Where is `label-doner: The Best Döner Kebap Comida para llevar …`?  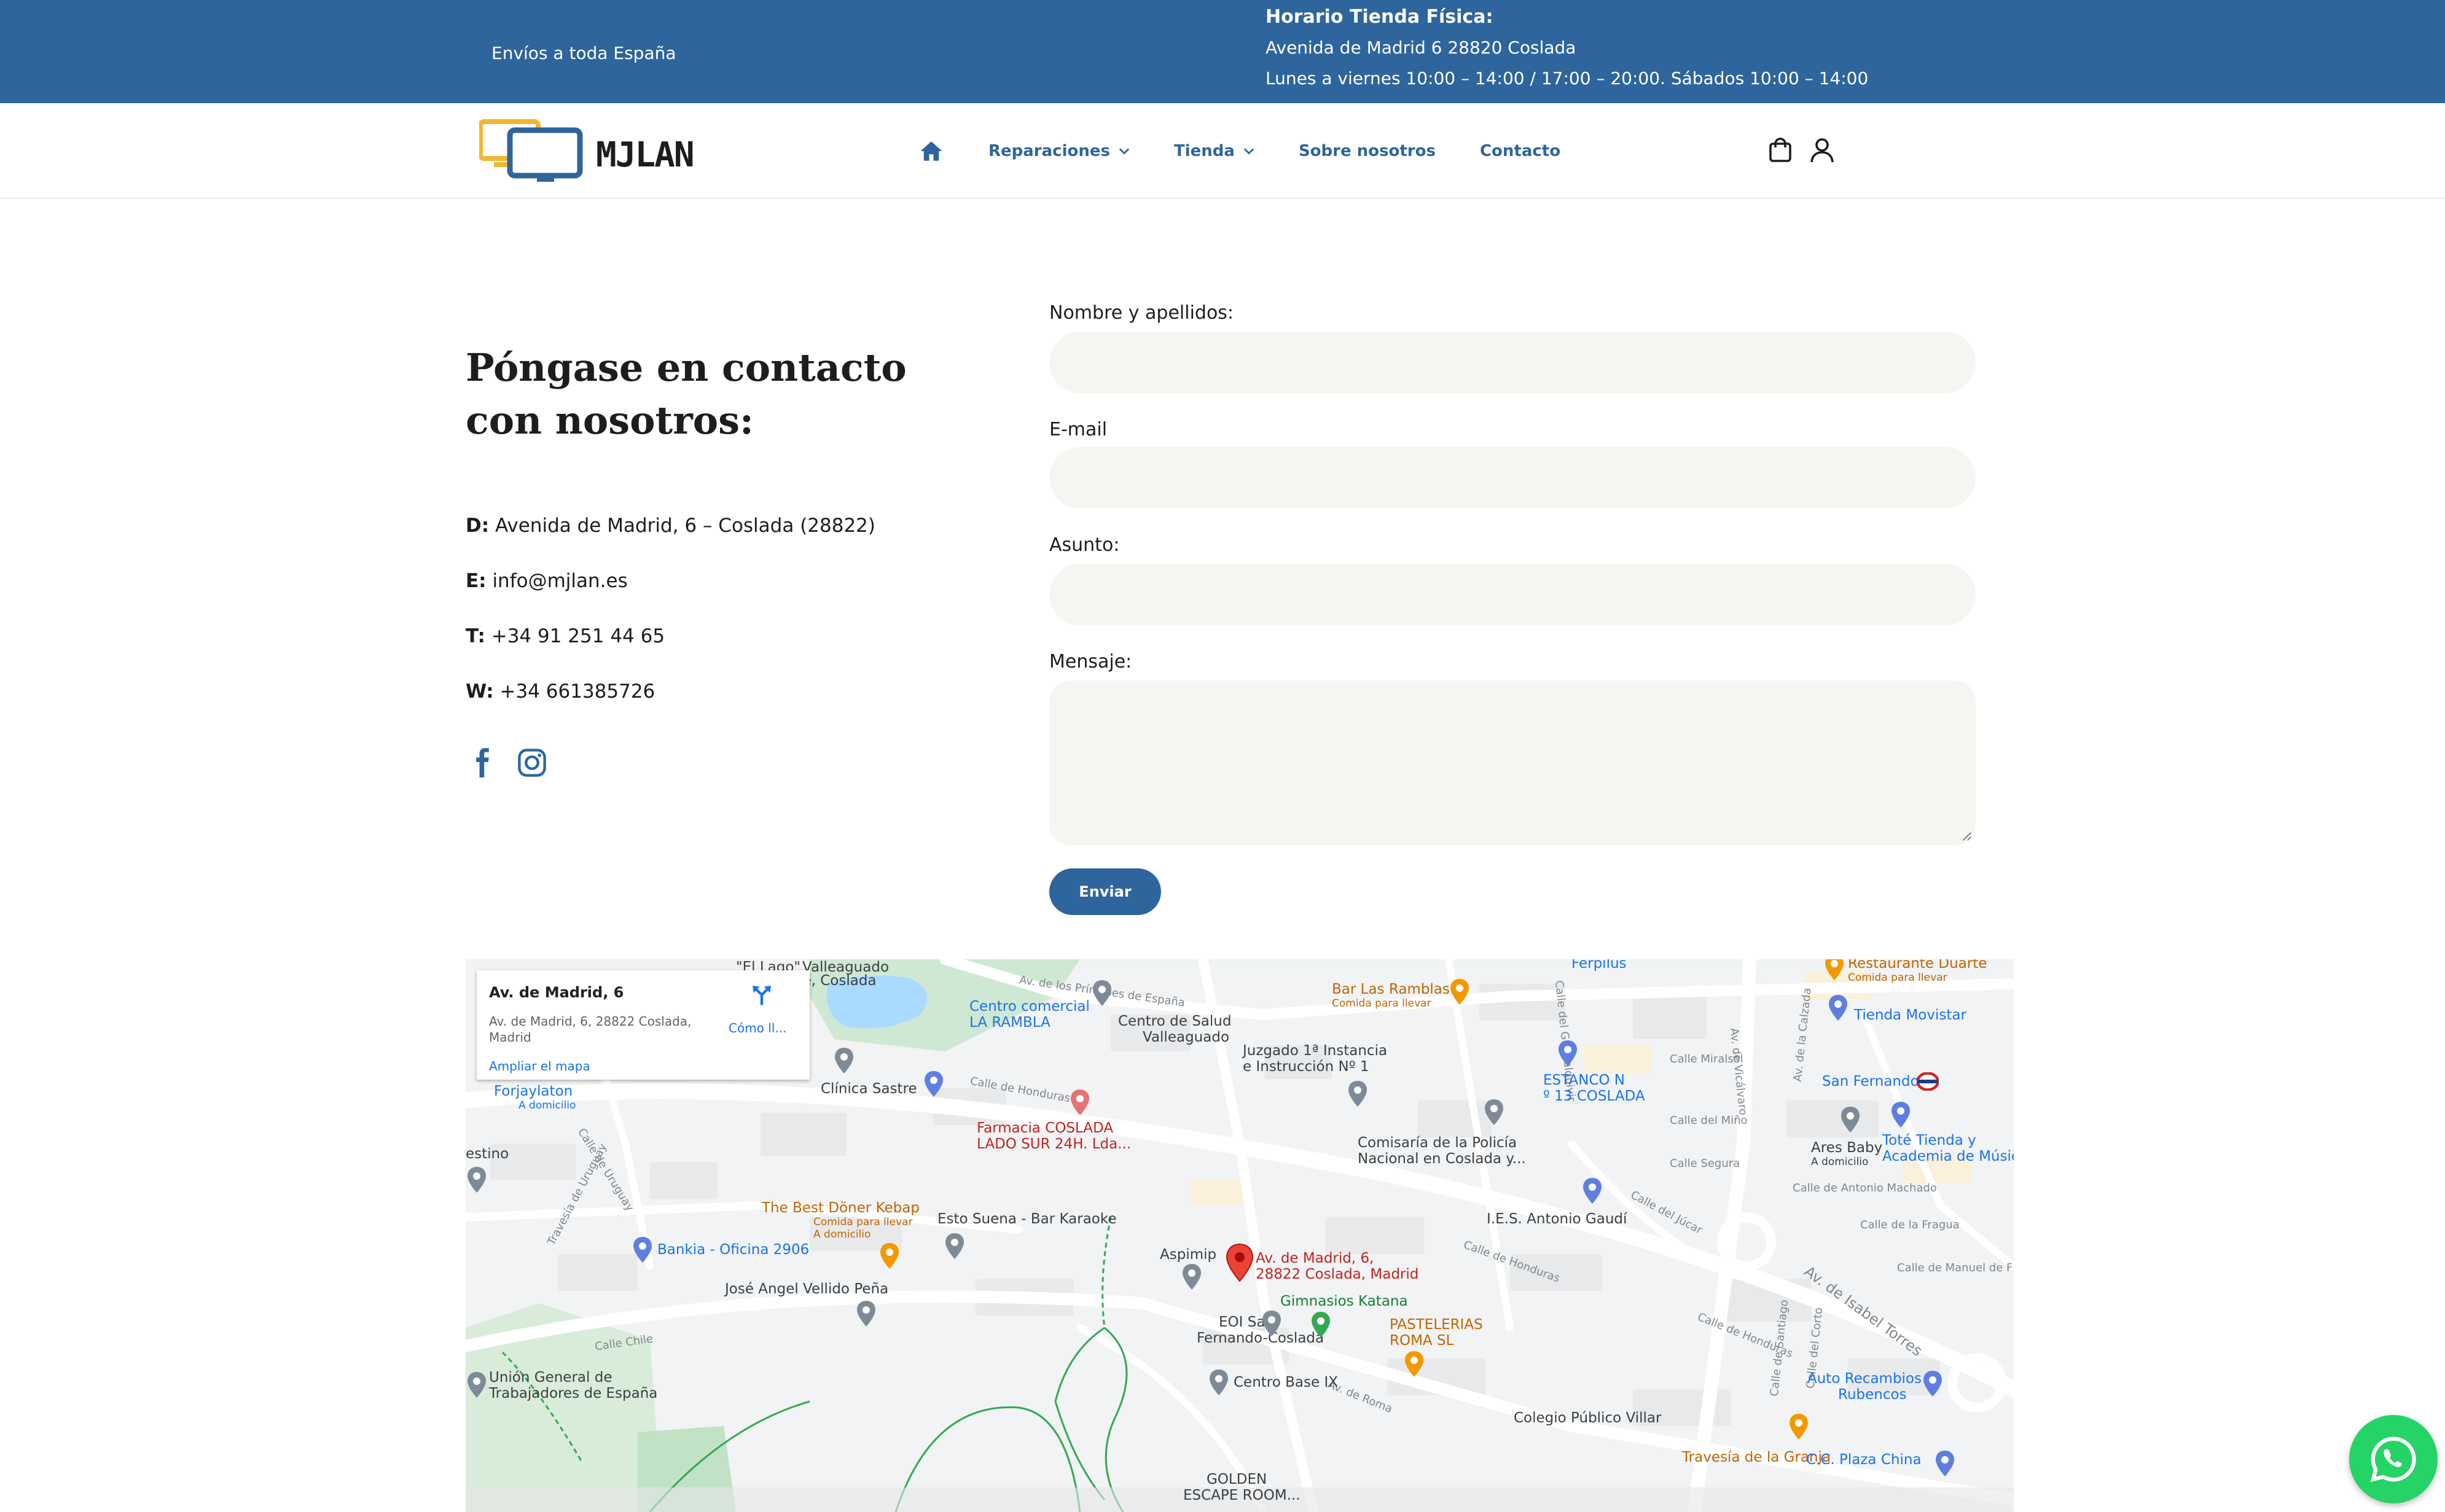
label-doner: The Best Döner Kebap Comida para llevar … is located at coordinates (841, 1221).